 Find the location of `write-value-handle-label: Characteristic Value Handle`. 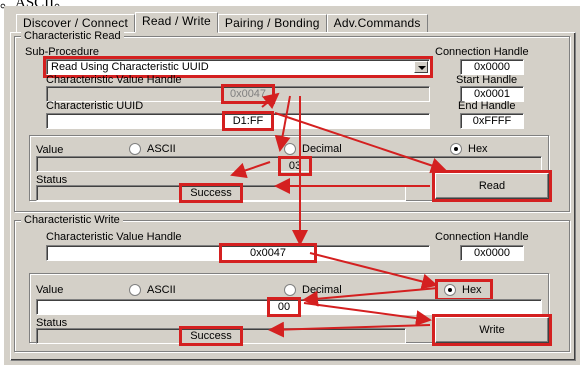

write-value-handle-label: Characteristic Value Handle is located at coordinates (114, 237).